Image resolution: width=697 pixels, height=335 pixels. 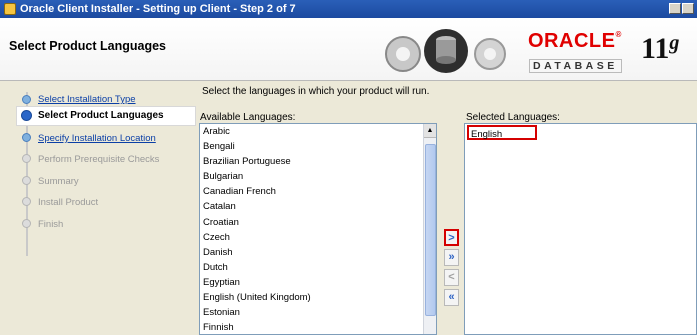 What do you see at coordinates (318, 282) in the screenshot?
I see `language-option: Egyptian` at bounding box center [318, 282].